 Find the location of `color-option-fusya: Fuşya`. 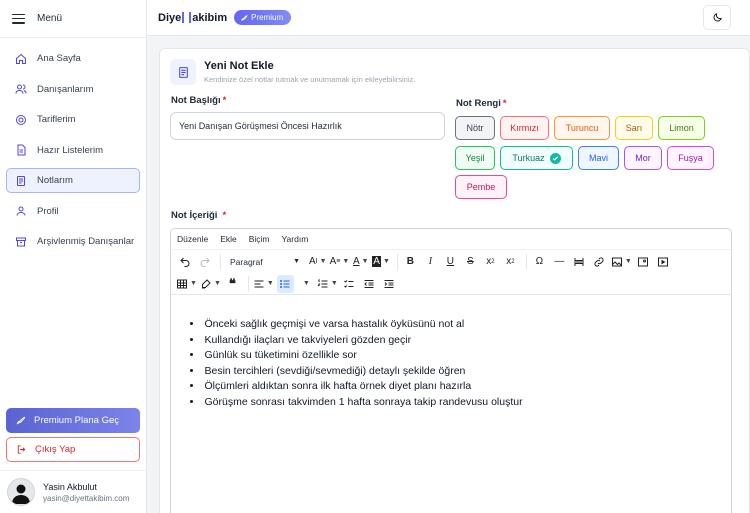

color-option-fusya: Fuşya is located at coordinates (690, 158).